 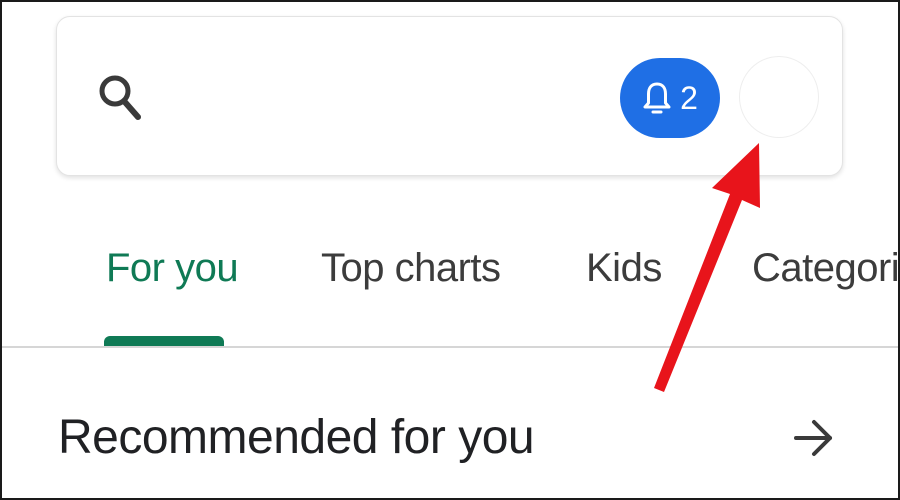 I want to click on notifications-button: 2, so click(x=670, y=98).